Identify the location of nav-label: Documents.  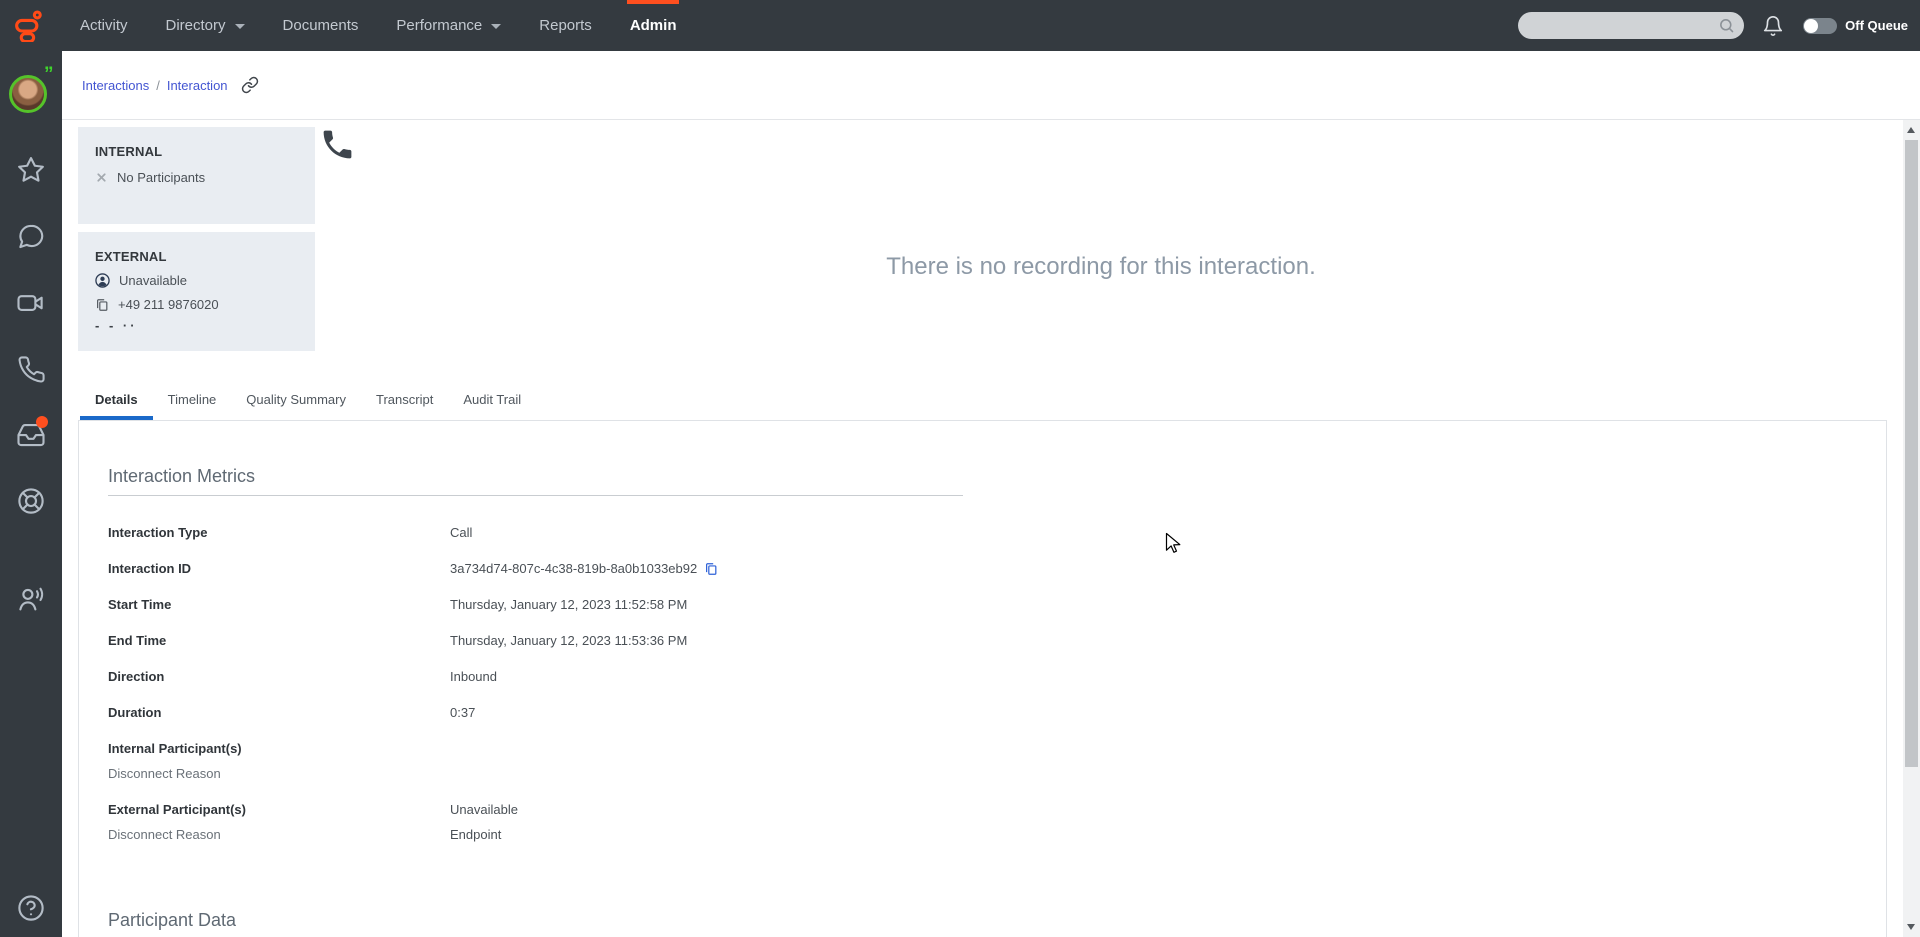
(320, 25).